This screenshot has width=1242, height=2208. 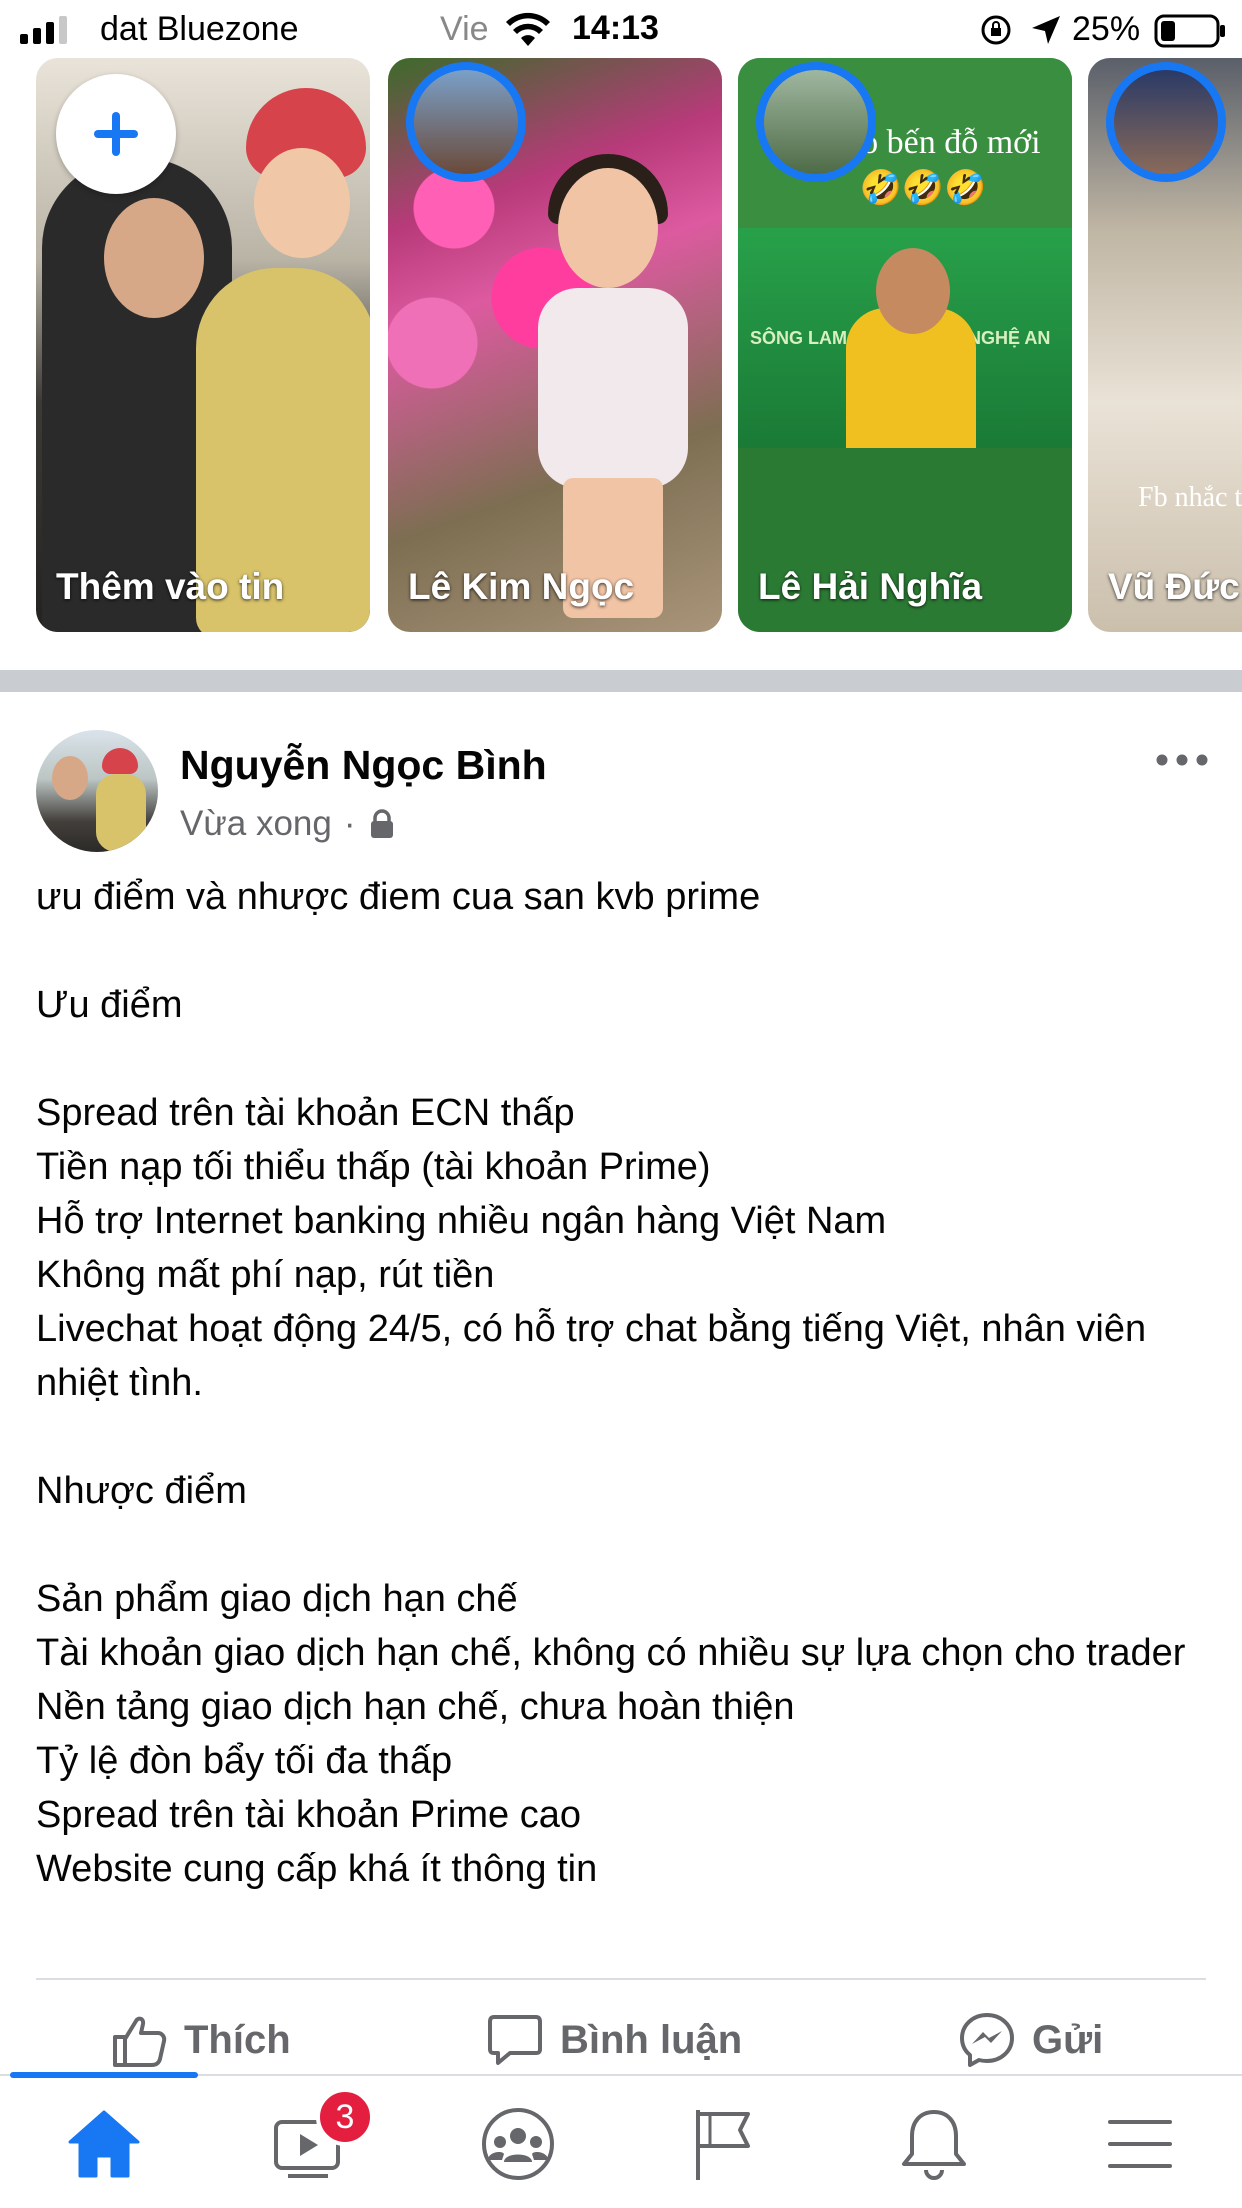 What do you see at coordinates (1068, 2039) in the screenshot?
I see `send-label: Gửi` at bounding box center [1068, 2039].